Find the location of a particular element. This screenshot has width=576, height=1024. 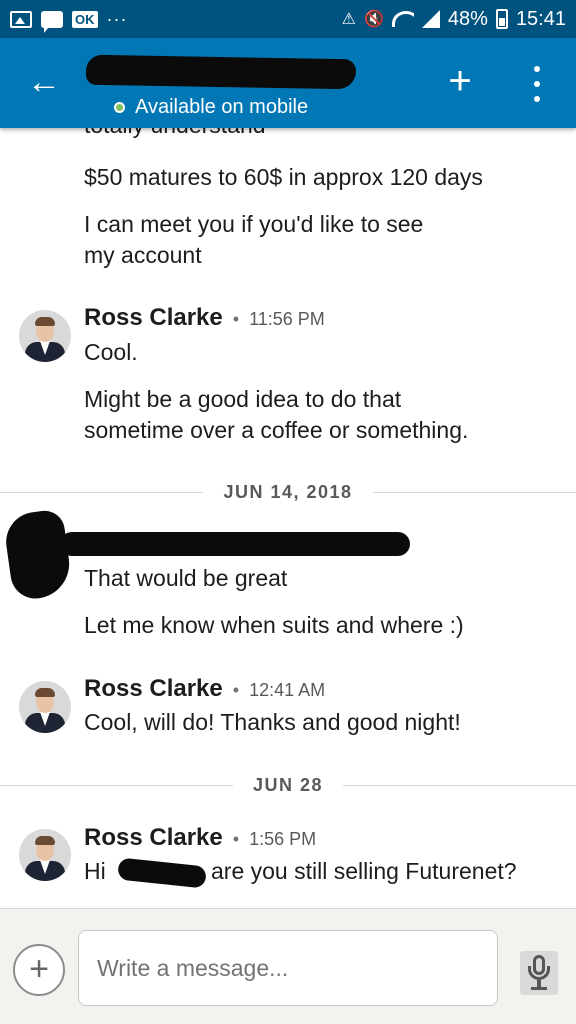

redacted-avatar is located at coordinates (38, 555).